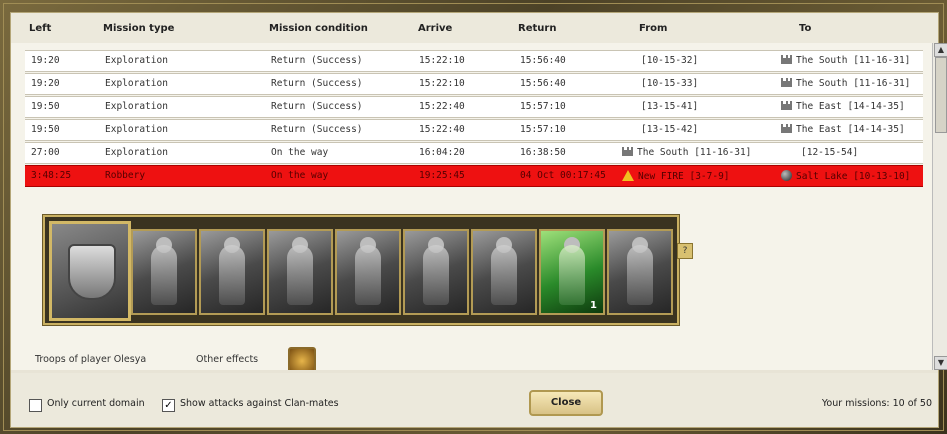  What do you see at coordinates (91, 359) in the screenshot?
I see `troops-owner-label: Troops of player Olesya` at bounding box center [91, 359].